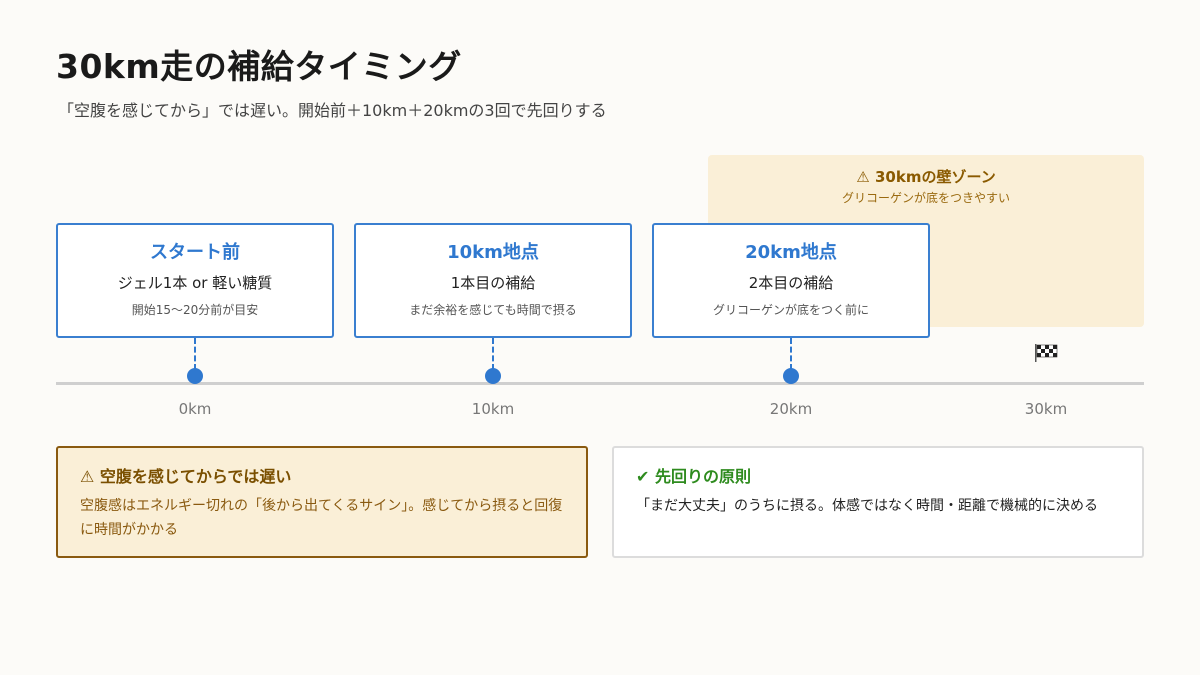 The height and width of the screenshot is (675, 1200). Describe the element at coordinates (186, 476) in the screenshot. I see `warning-box-title: ⚠ 空腹を感じてからでは遅い` at that location.